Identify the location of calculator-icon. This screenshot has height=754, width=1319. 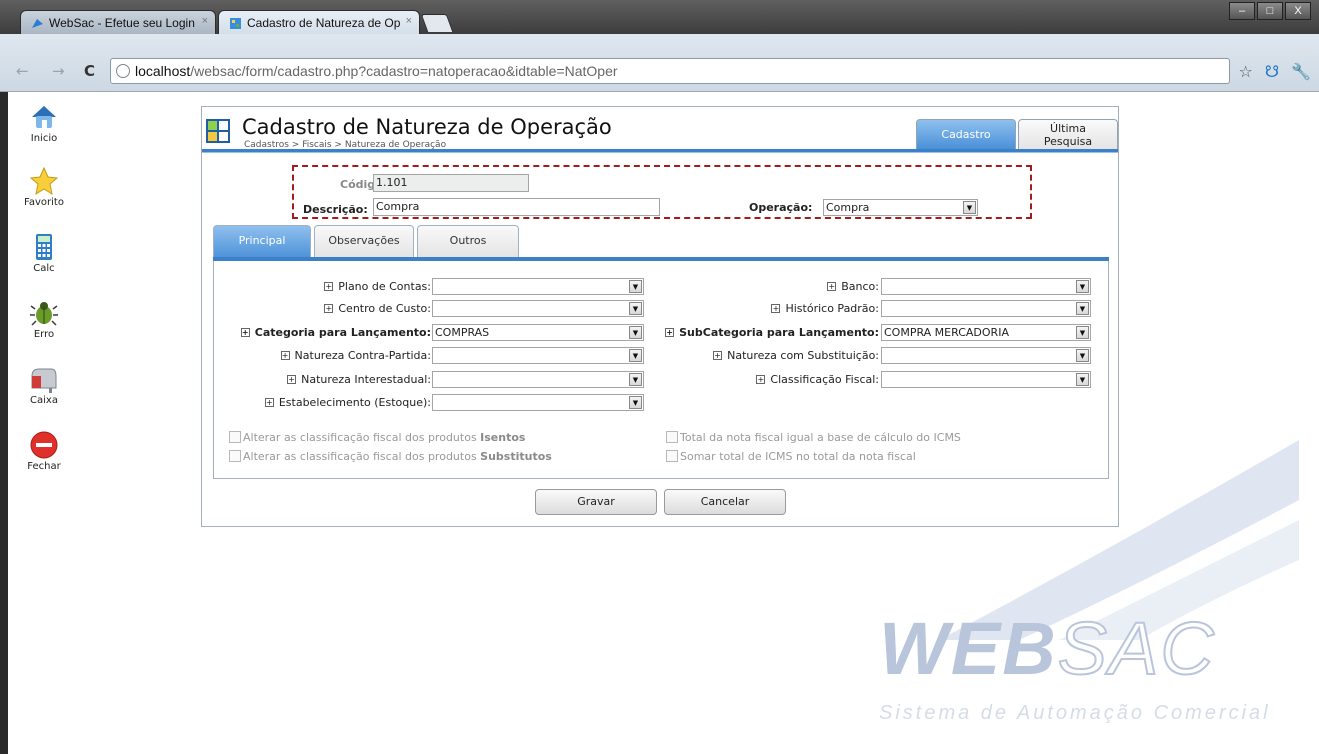
(44, 247).